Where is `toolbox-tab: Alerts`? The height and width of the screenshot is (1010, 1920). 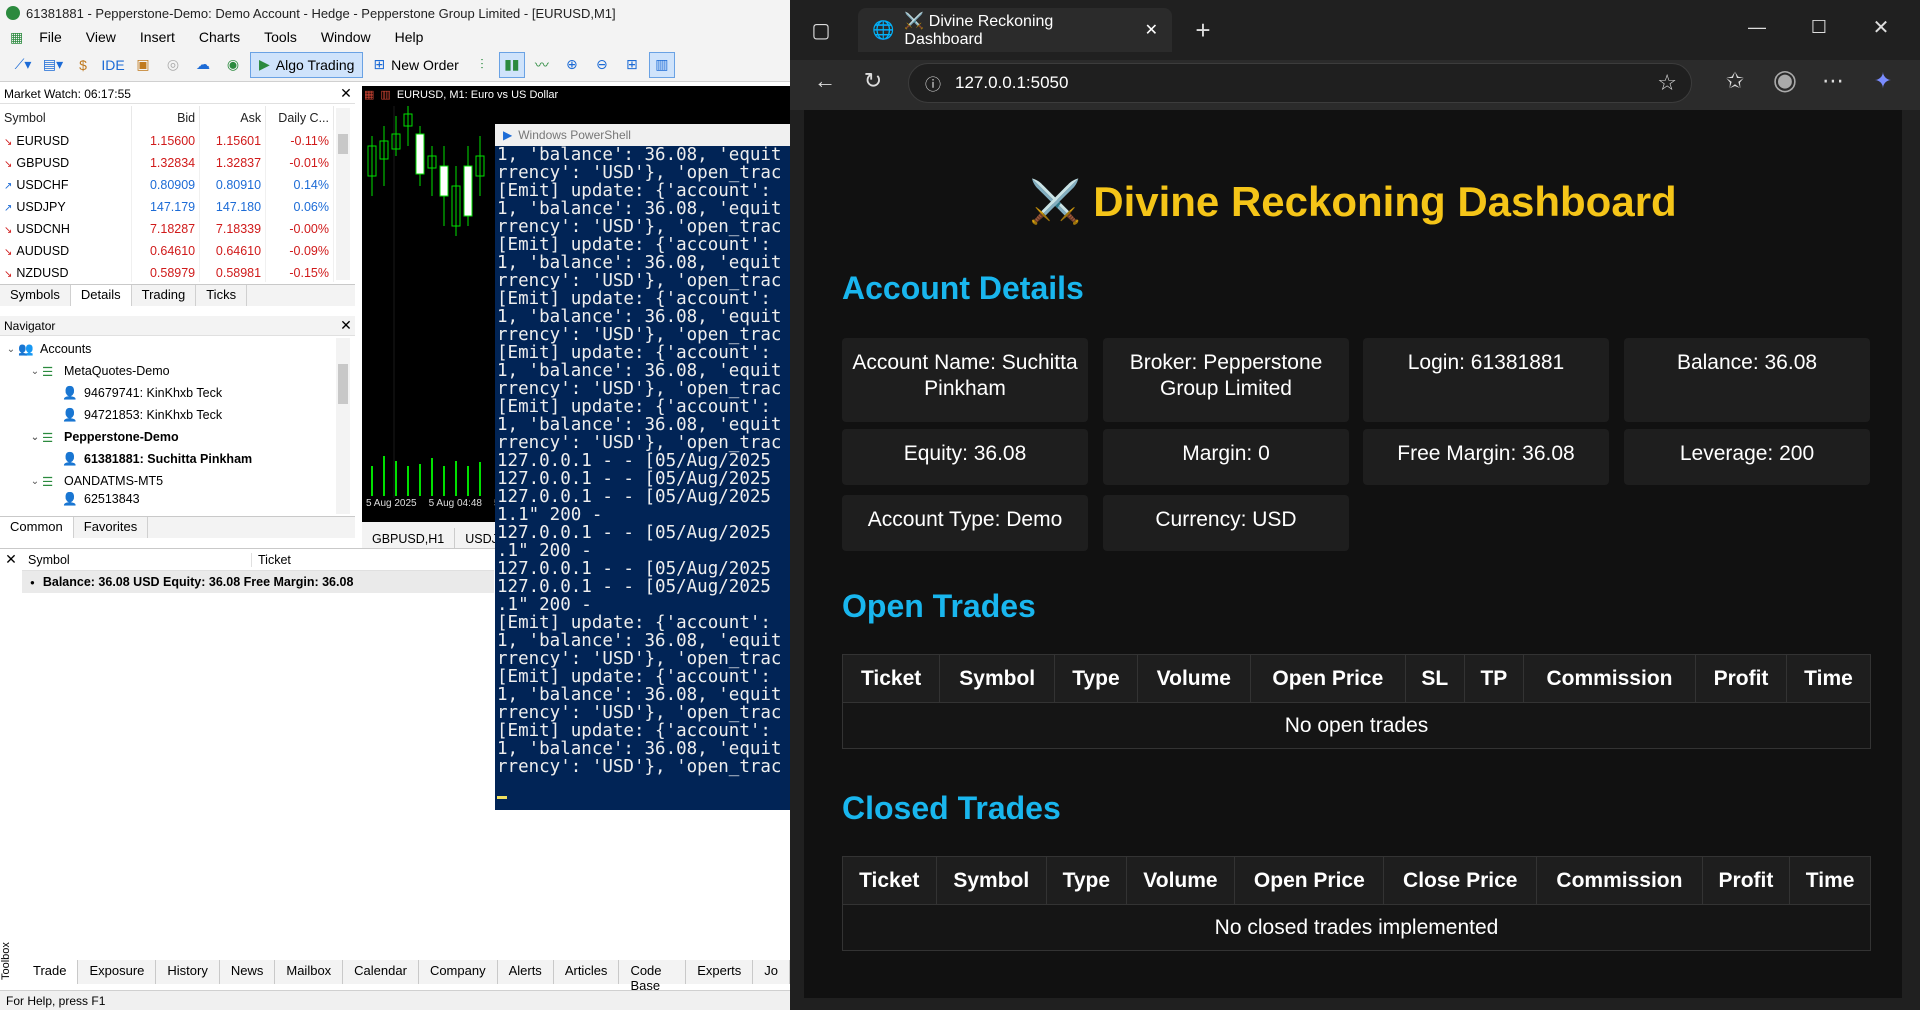
toolbox-tab: Alerts is located at coordinates (526, 972).